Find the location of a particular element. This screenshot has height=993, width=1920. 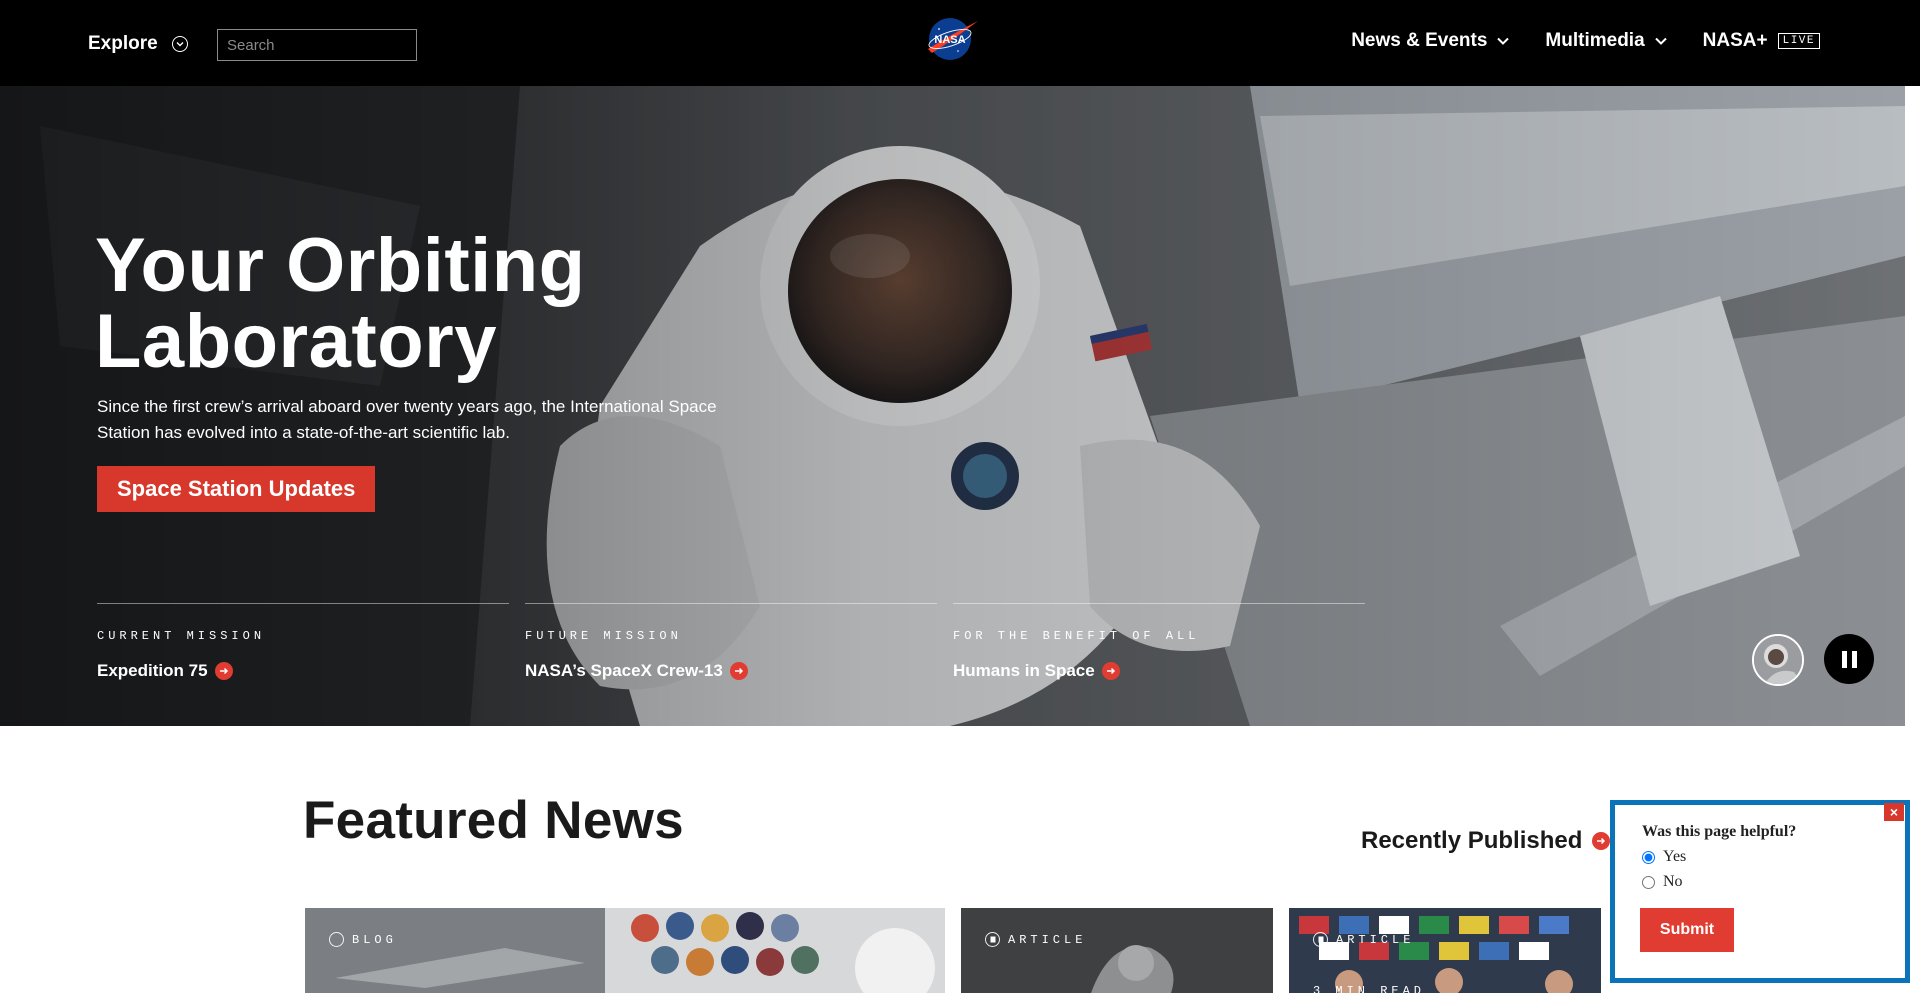

feedback-submit-button: Submit is located at coordinates (1687, 930).